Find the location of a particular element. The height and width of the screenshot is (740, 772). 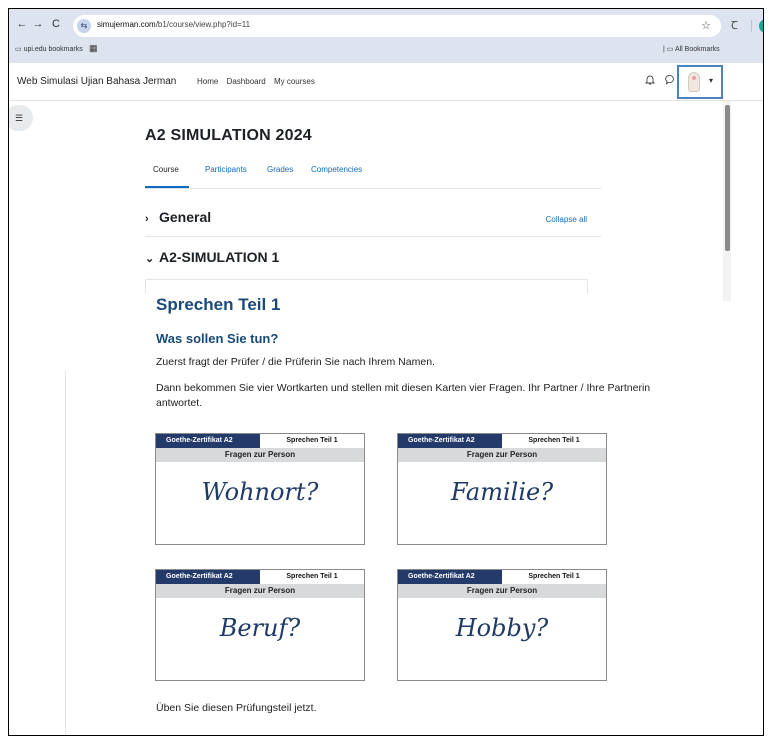

url-text: simujerman.com/b1/course/view.php?id=11 is located at coordinates (173, 24).